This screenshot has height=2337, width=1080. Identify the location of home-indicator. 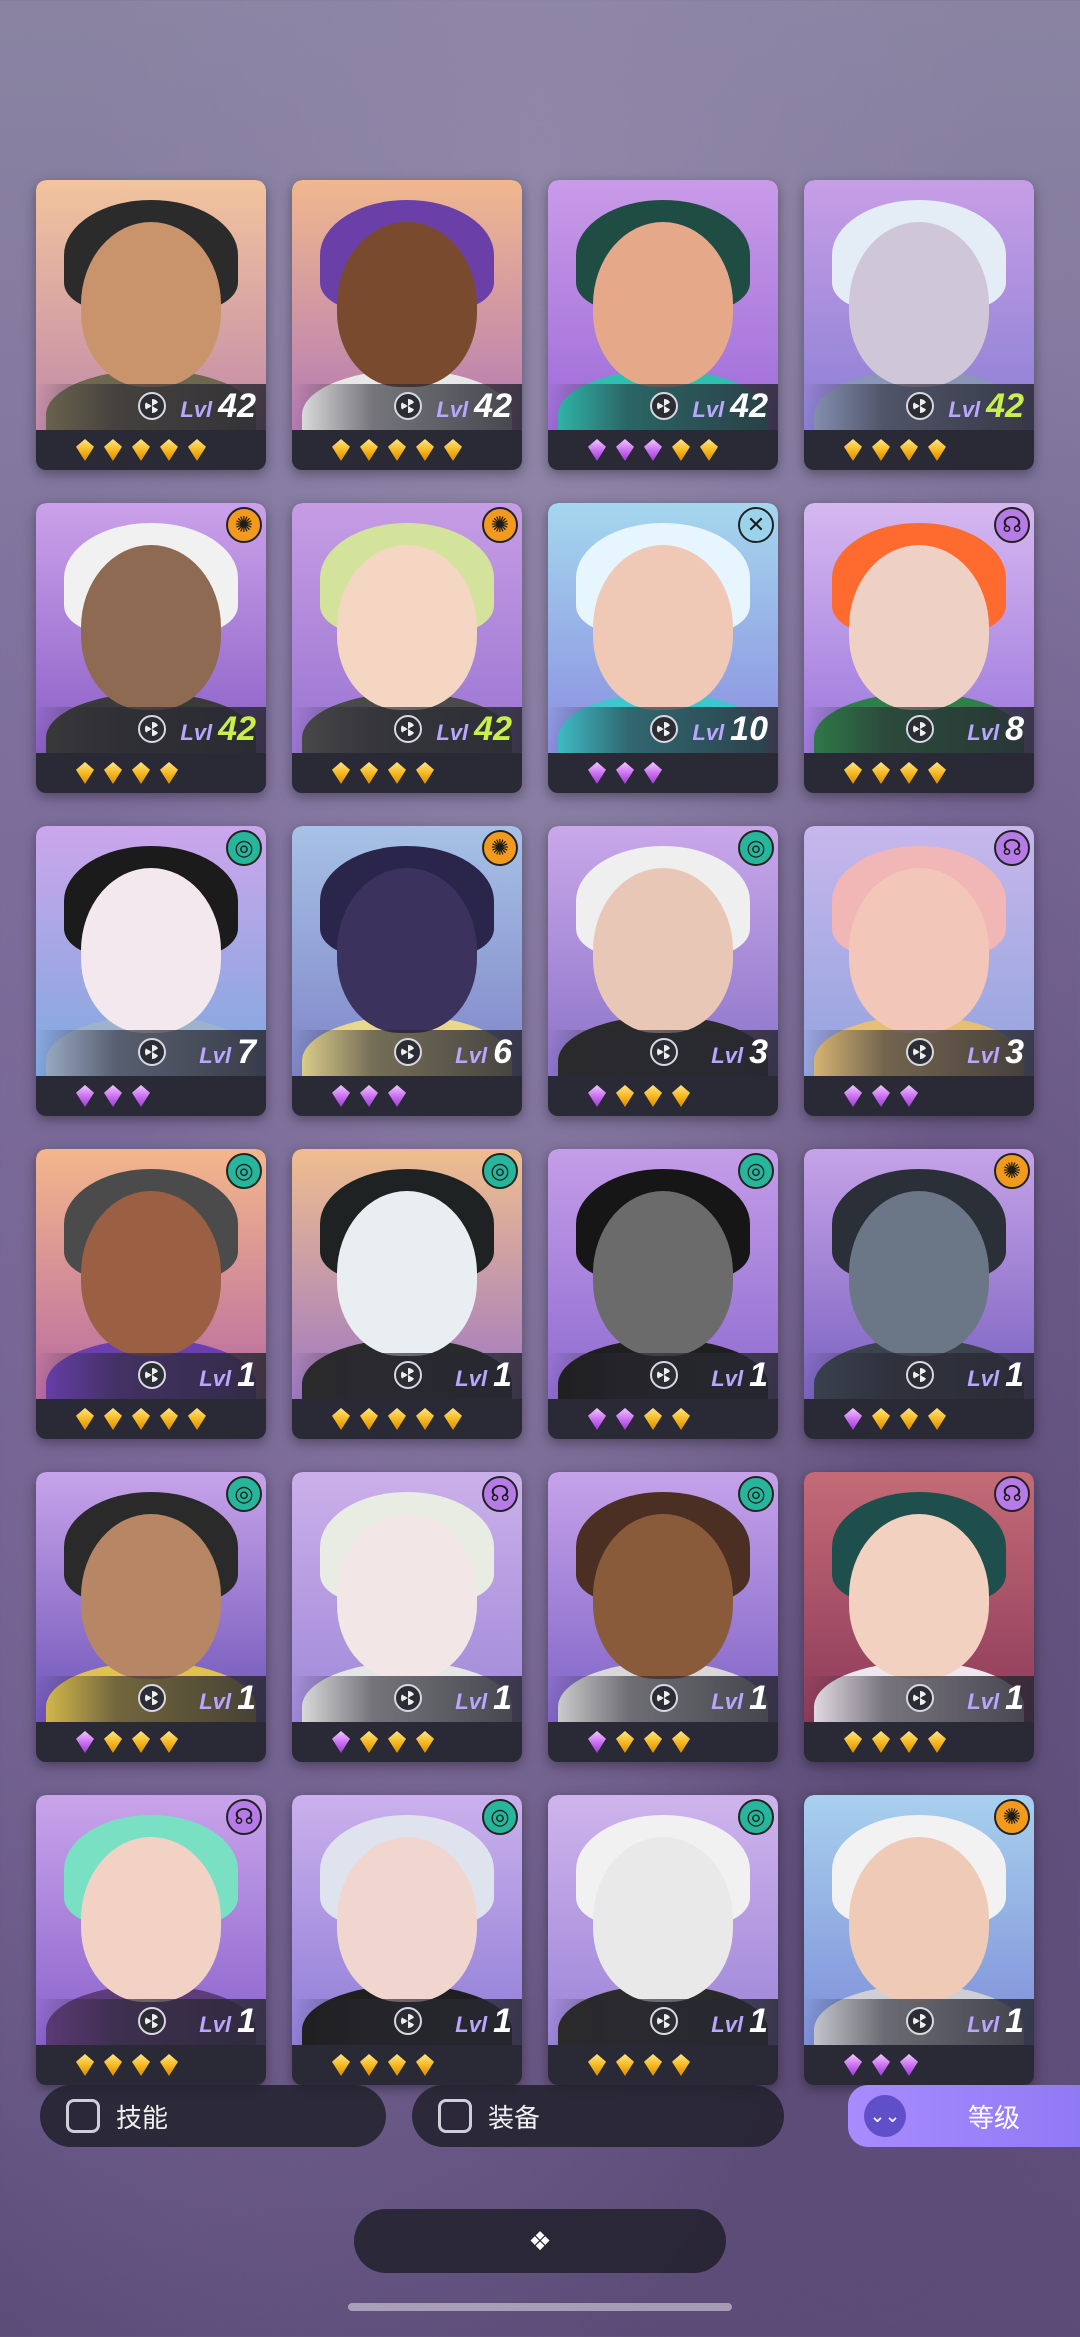
(540, 2307).